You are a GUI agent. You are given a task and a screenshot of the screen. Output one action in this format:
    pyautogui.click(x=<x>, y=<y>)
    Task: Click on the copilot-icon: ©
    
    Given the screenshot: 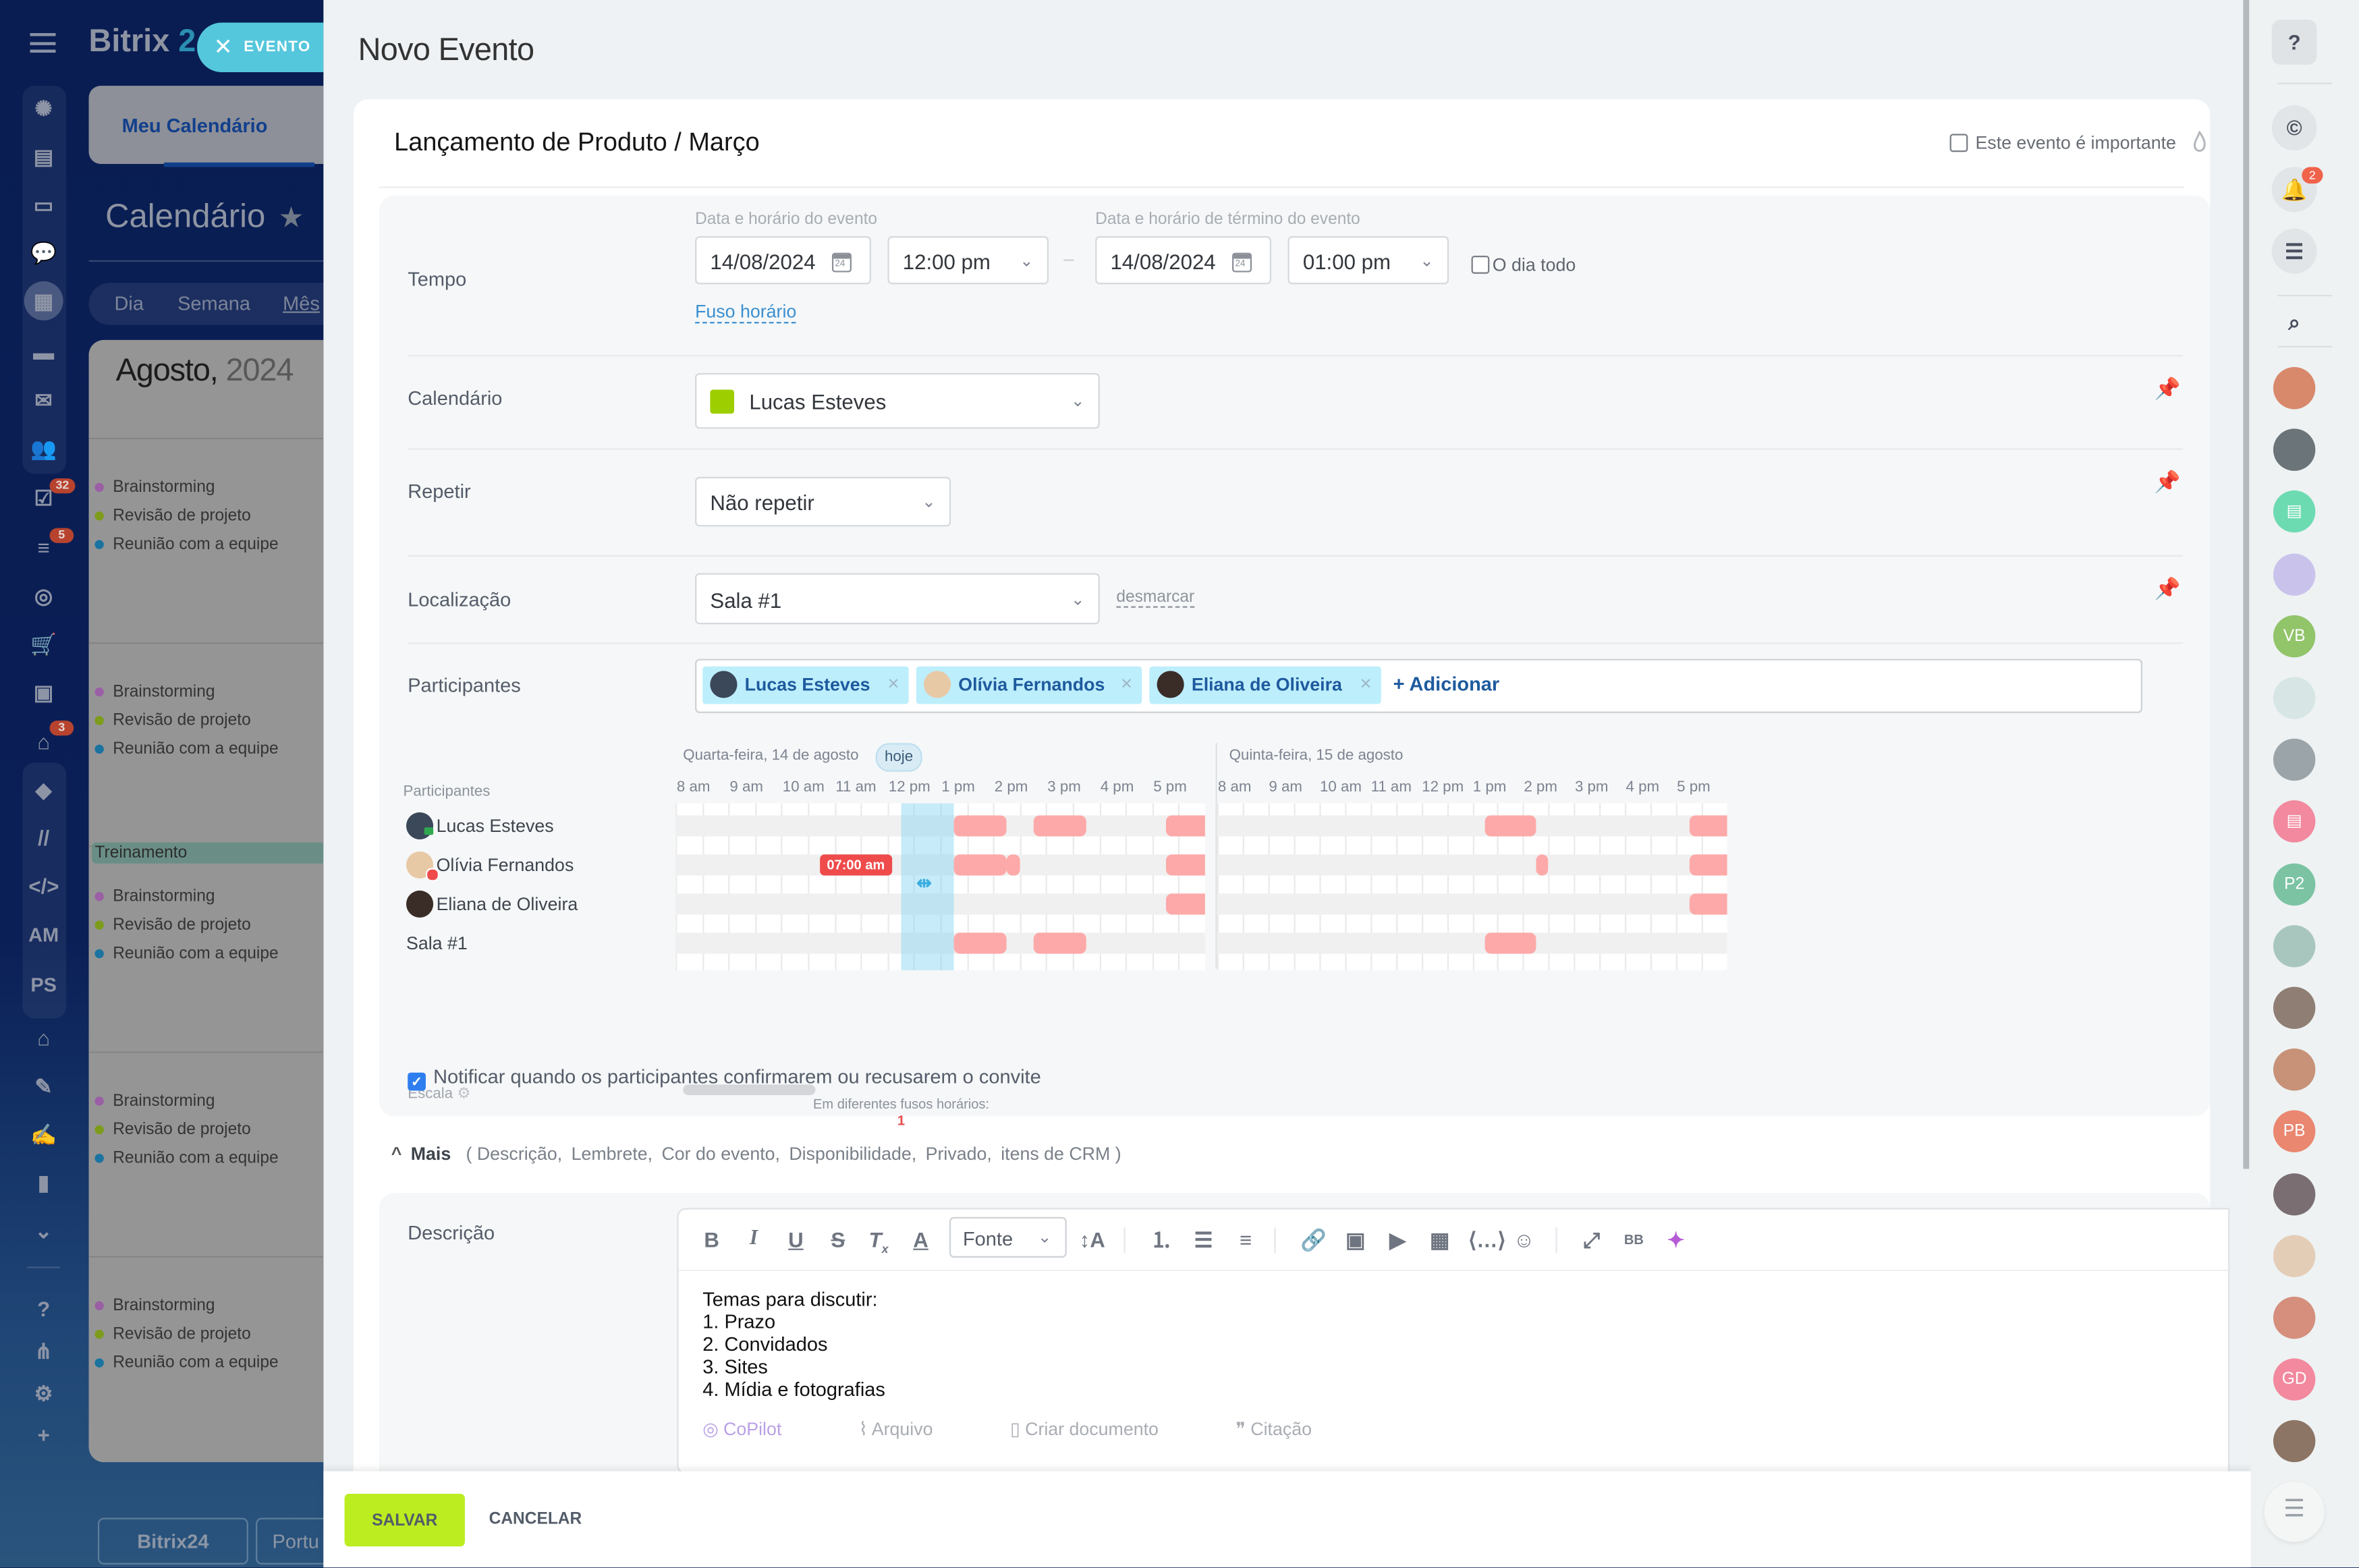 What is the action you would take?
    pyautogui.click(x=2294, y=127)
    